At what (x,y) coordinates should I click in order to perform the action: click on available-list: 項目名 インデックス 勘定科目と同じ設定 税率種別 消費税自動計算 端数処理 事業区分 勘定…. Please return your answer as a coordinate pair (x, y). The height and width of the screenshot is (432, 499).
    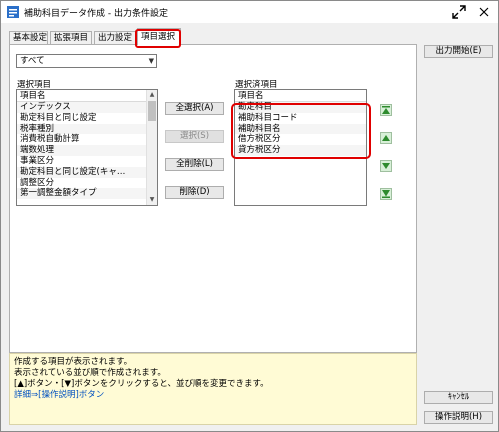
    Looking at the image, I should click on (87, 147).